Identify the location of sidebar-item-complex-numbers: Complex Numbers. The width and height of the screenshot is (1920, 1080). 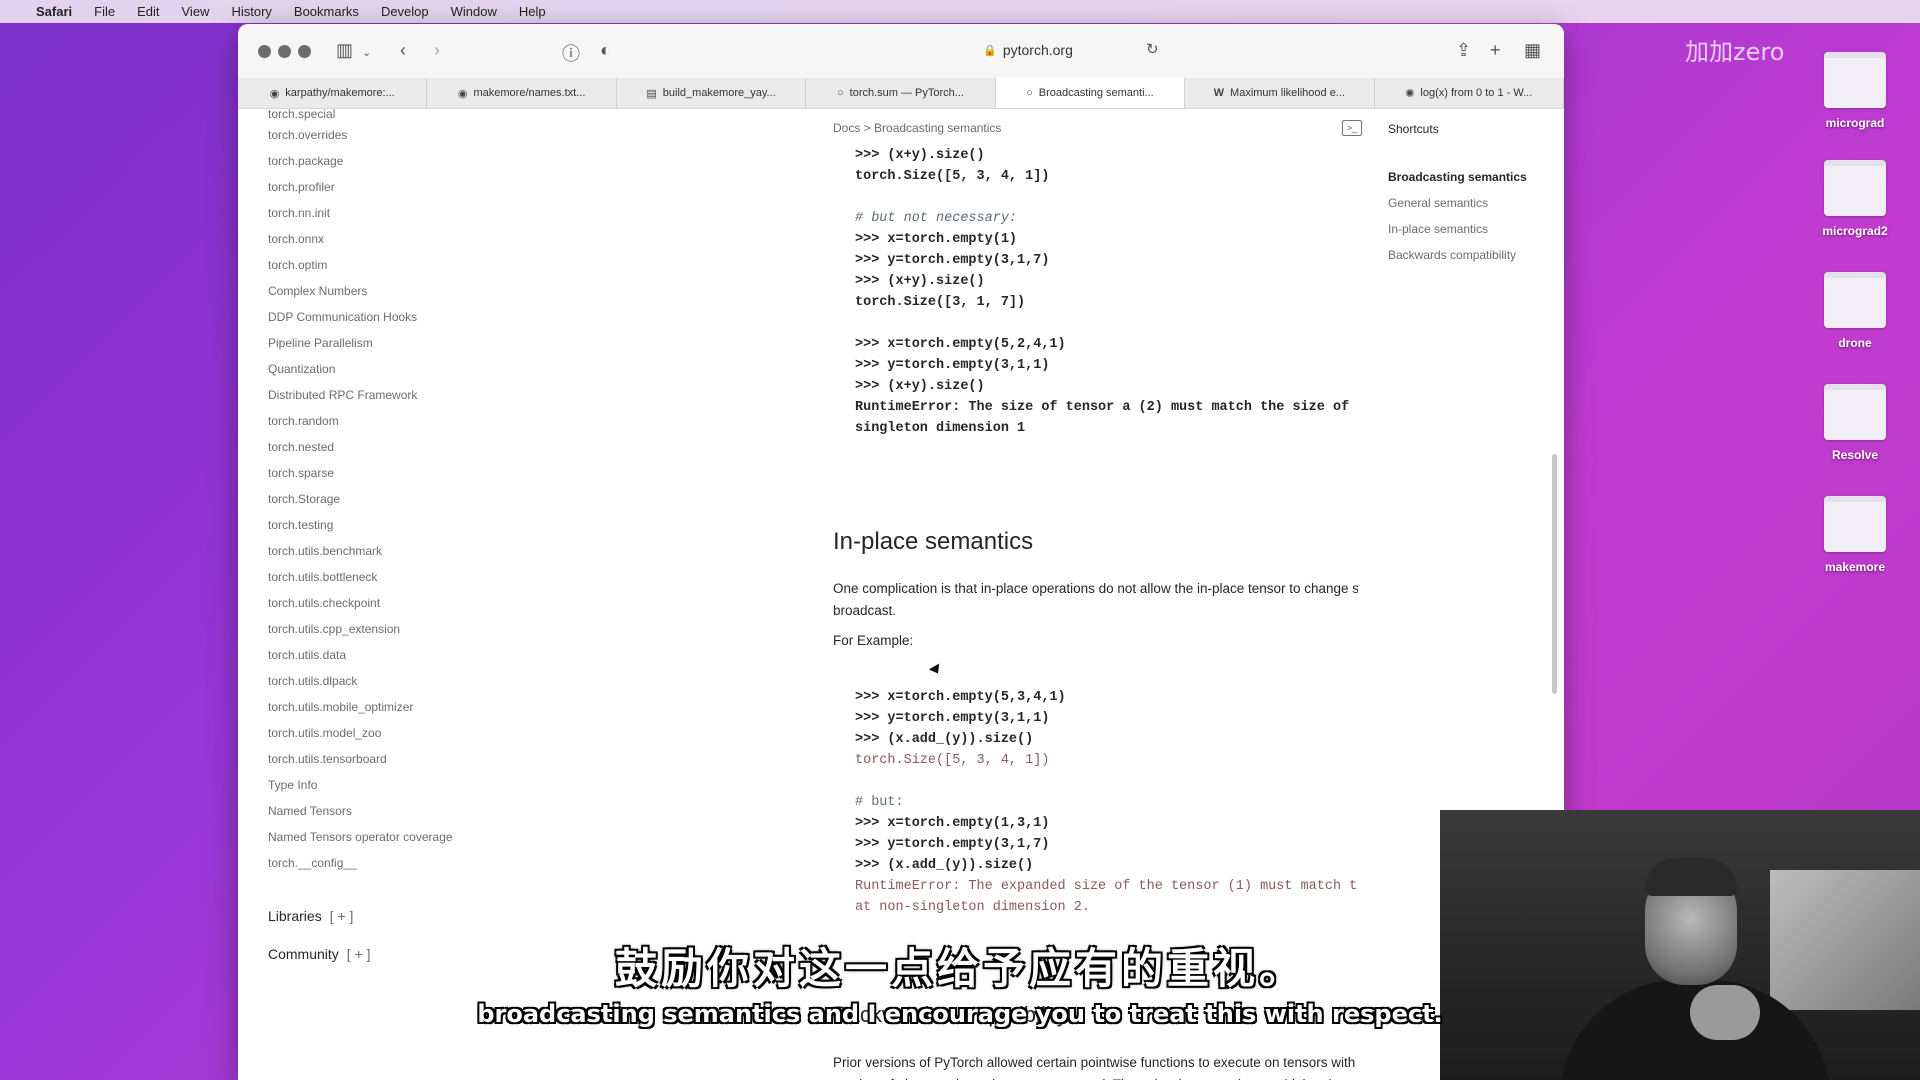
(317, 291).